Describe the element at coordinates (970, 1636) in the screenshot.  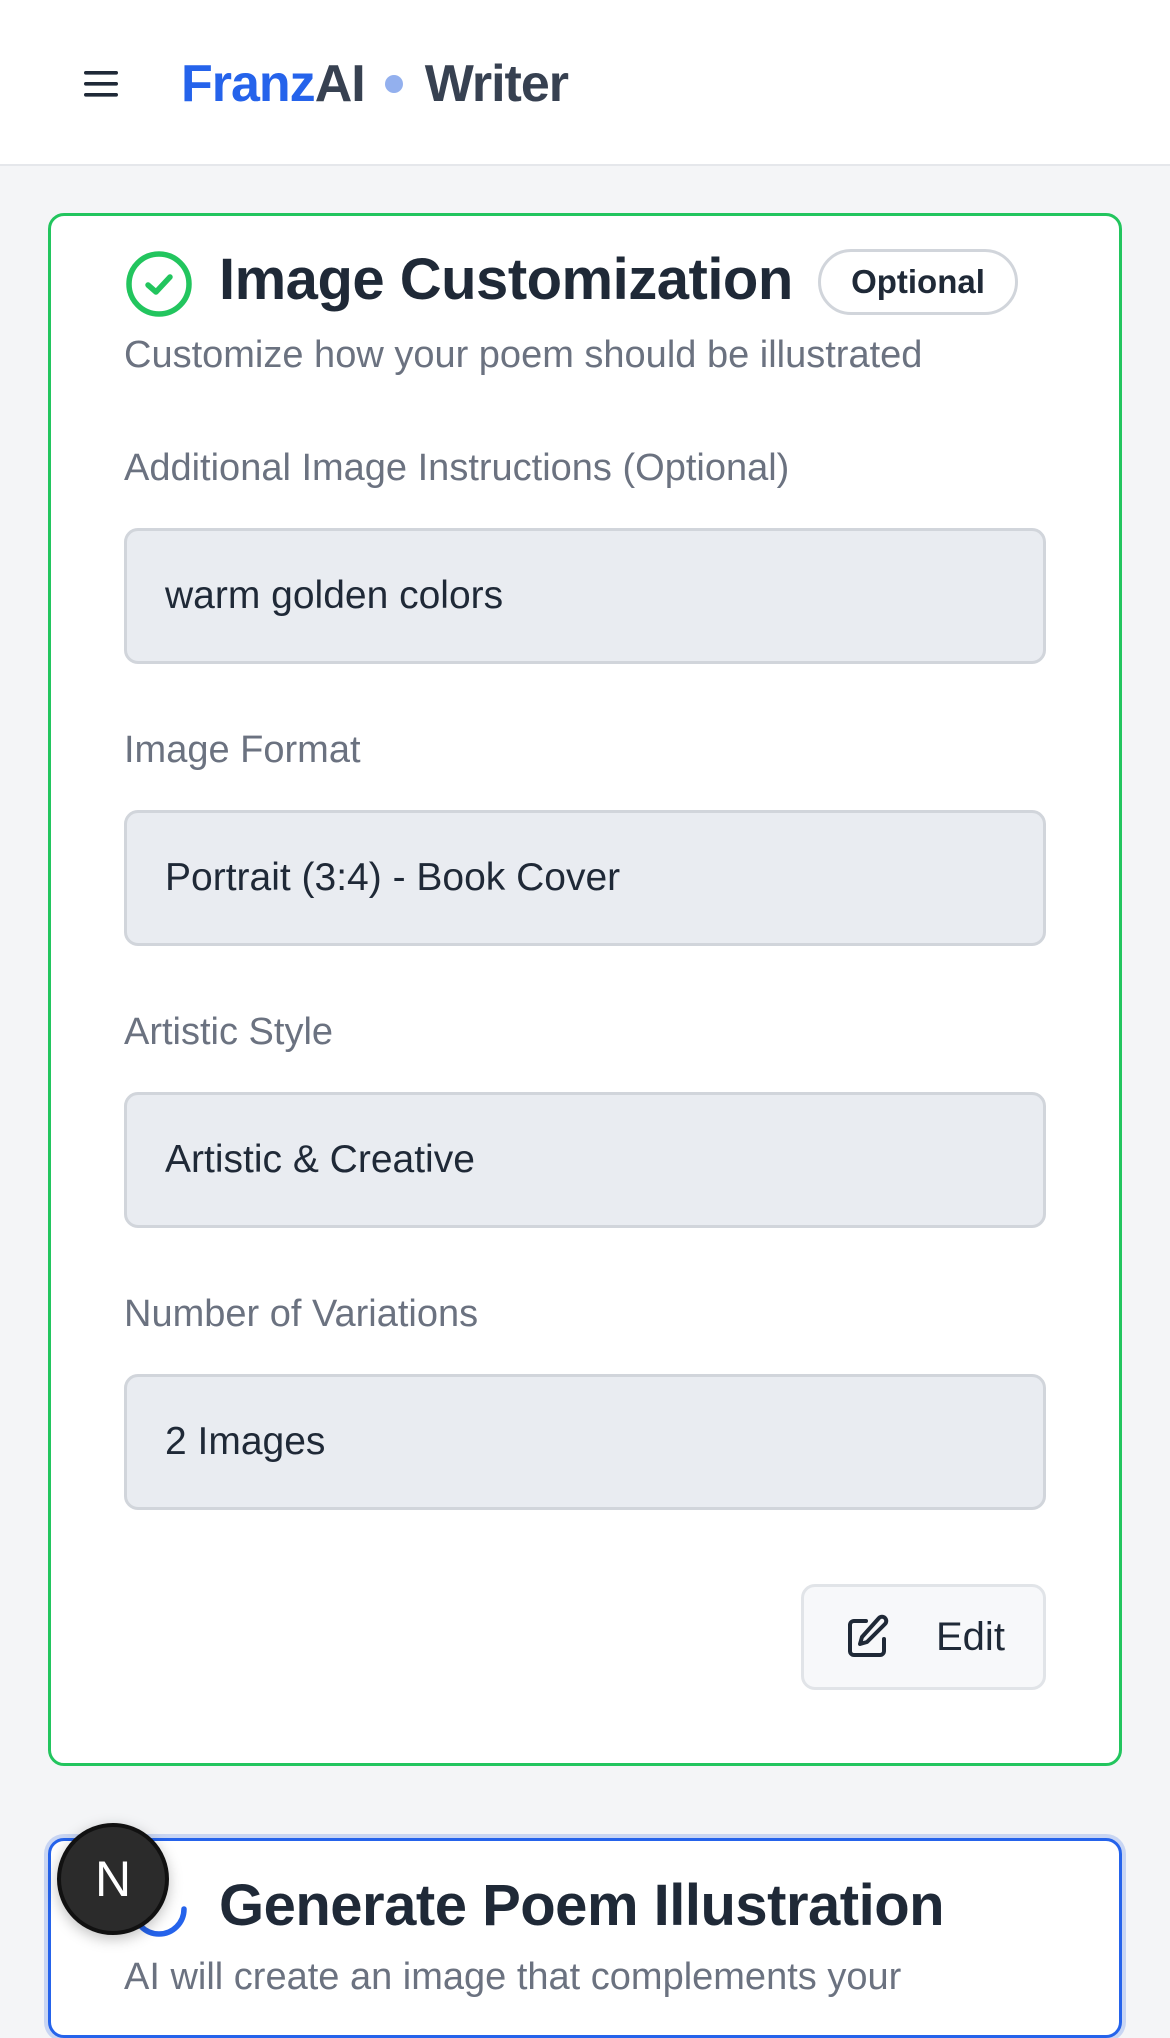
I see `edit-button-label: Edit` at that location.